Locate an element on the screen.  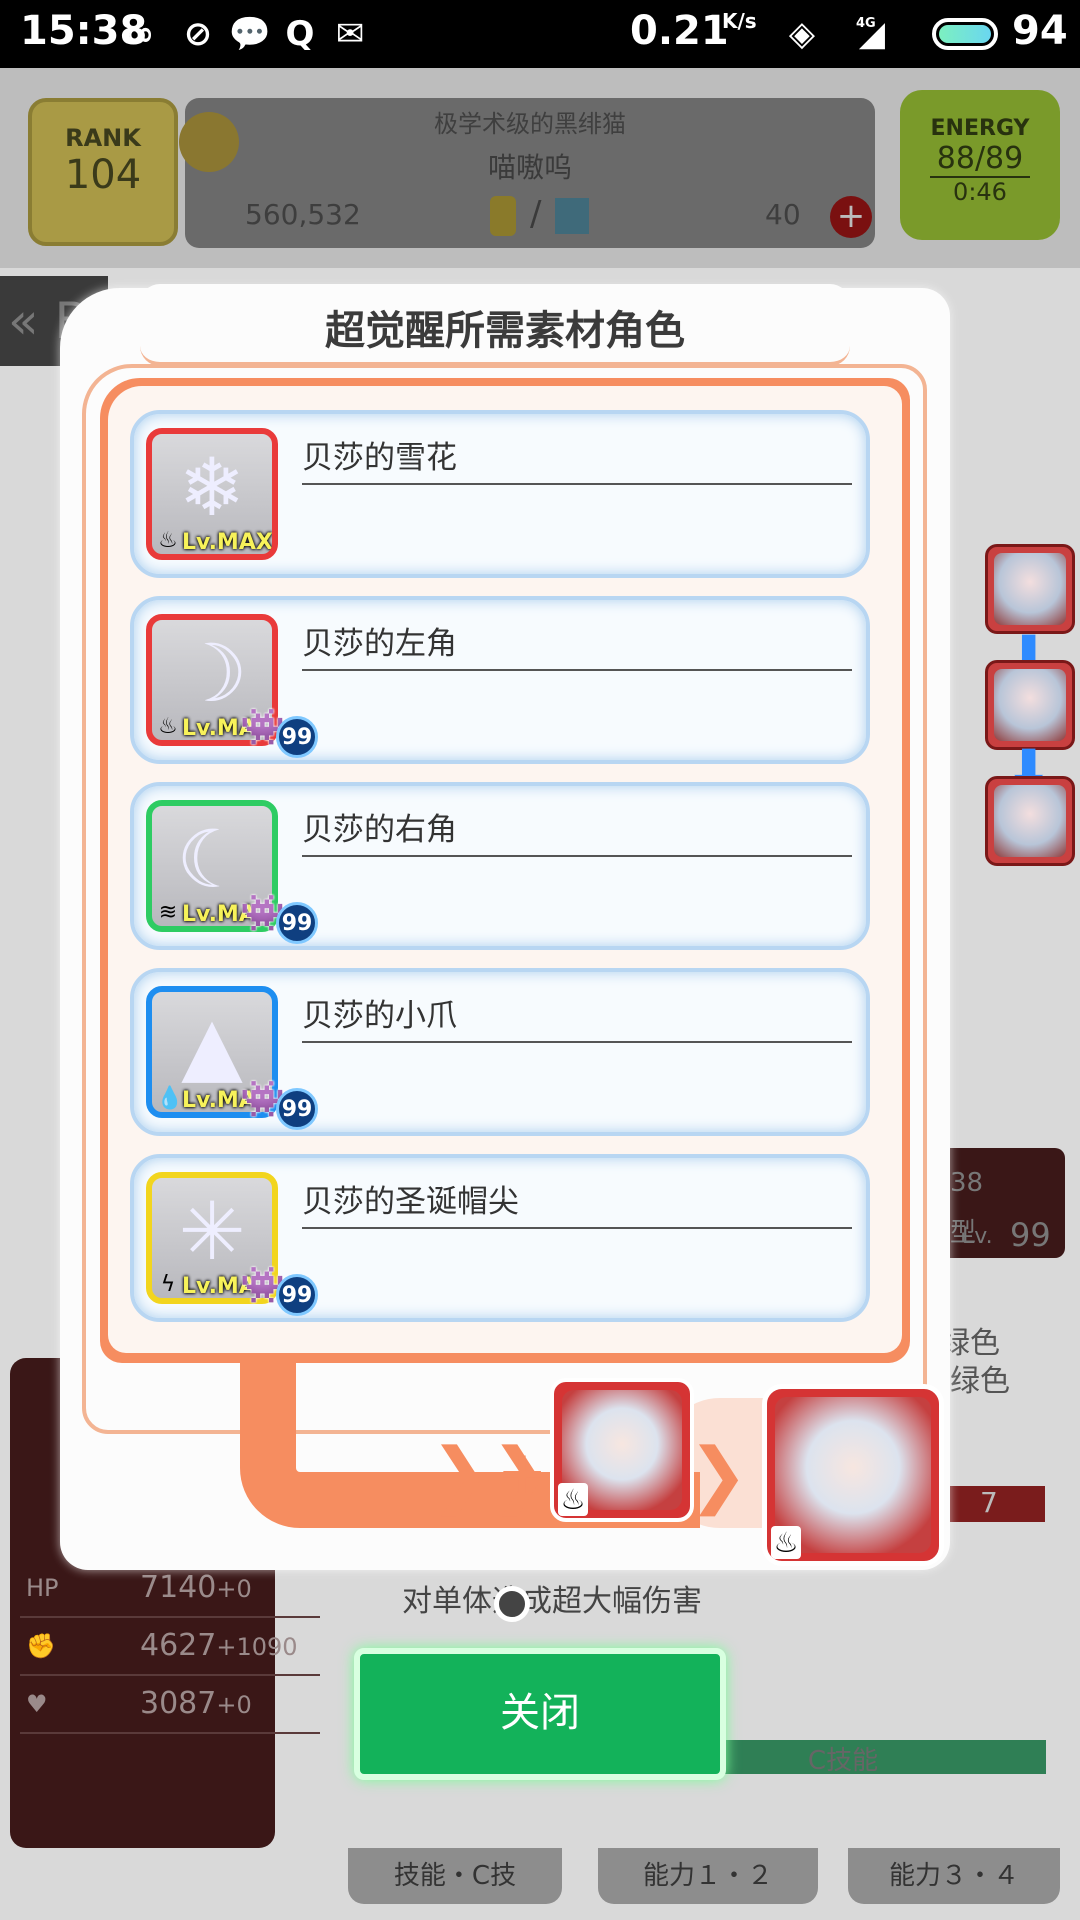
gold-amount: 560,532 is located at coordinates (303, 214).